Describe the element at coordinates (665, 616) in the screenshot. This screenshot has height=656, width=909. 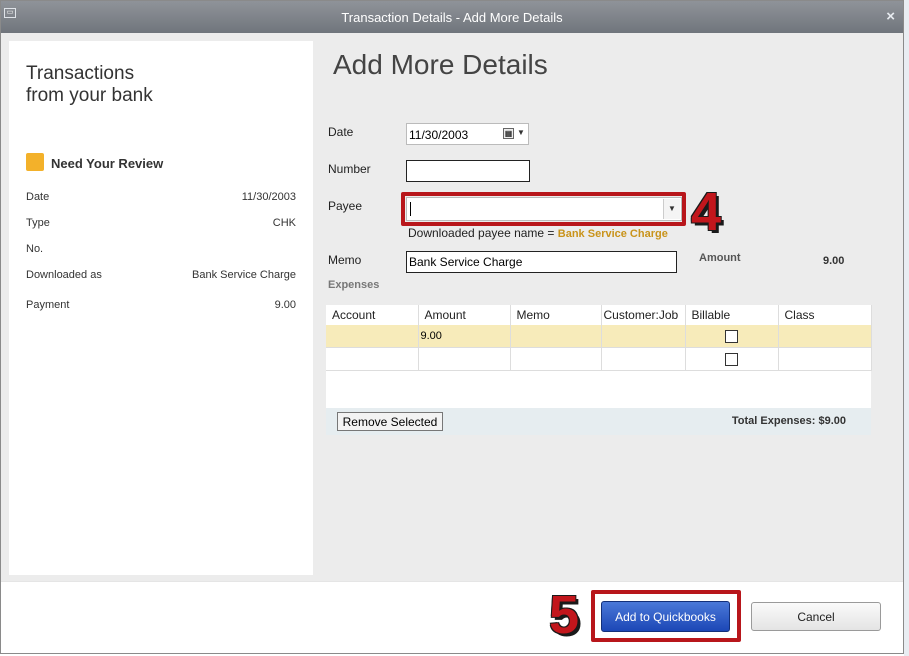
I see `add-to-quickbooks-button: Add to Quickbooks` at that location.